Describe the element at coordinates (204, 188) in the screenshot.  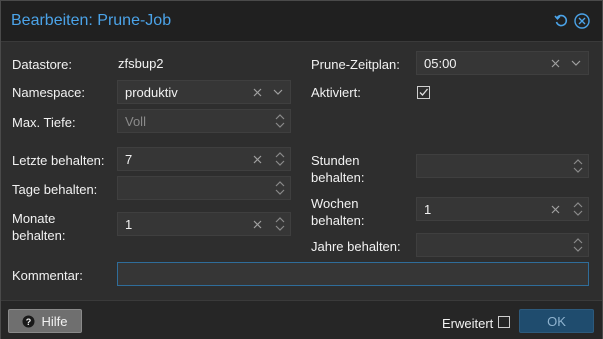
I see `keep-daily-field` at that location.